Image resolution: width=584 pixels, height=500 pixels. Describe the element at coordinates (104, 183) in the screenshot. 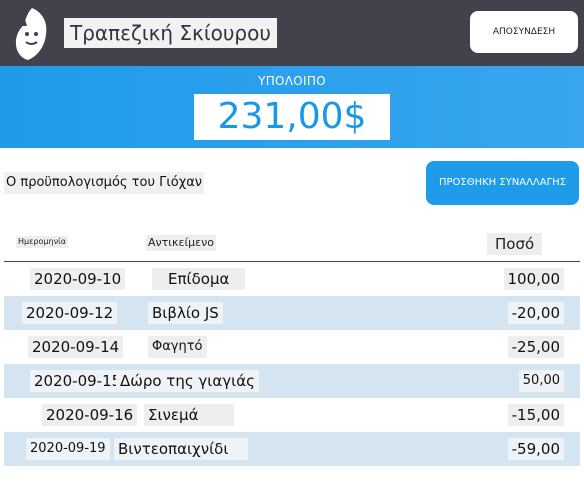

I see `budget-title: Ο προϋπολογισμός του Γιόχαν` at that location.